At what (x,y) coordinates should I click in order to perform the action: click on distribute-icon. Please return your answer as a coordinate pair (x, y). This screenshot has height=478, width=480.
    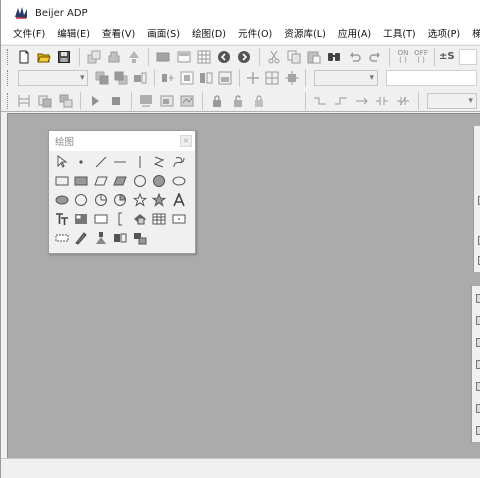
    Looking at the image, I should click on (272, 78).